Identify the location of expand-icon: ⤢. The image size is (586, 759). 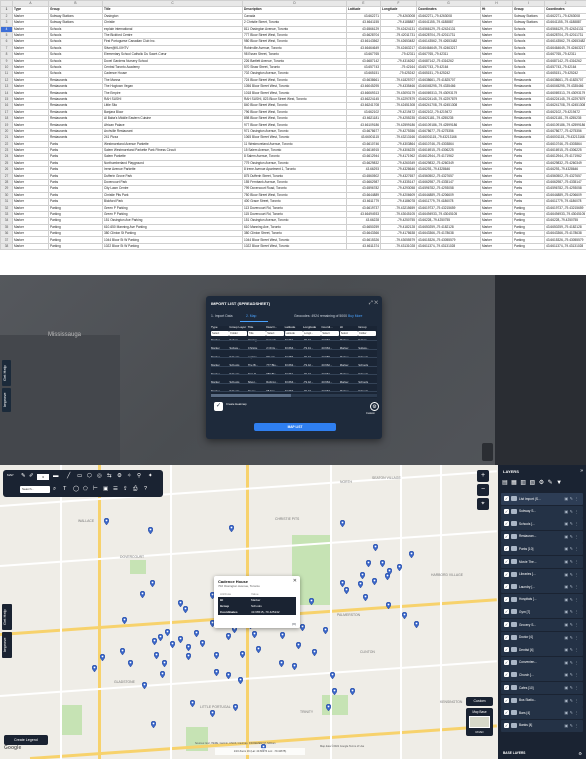
(371, 303).